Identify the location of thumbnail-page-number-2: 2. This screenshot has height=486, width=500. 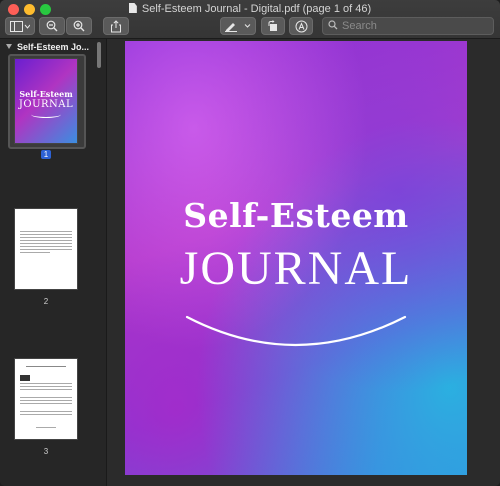
(46, 301).